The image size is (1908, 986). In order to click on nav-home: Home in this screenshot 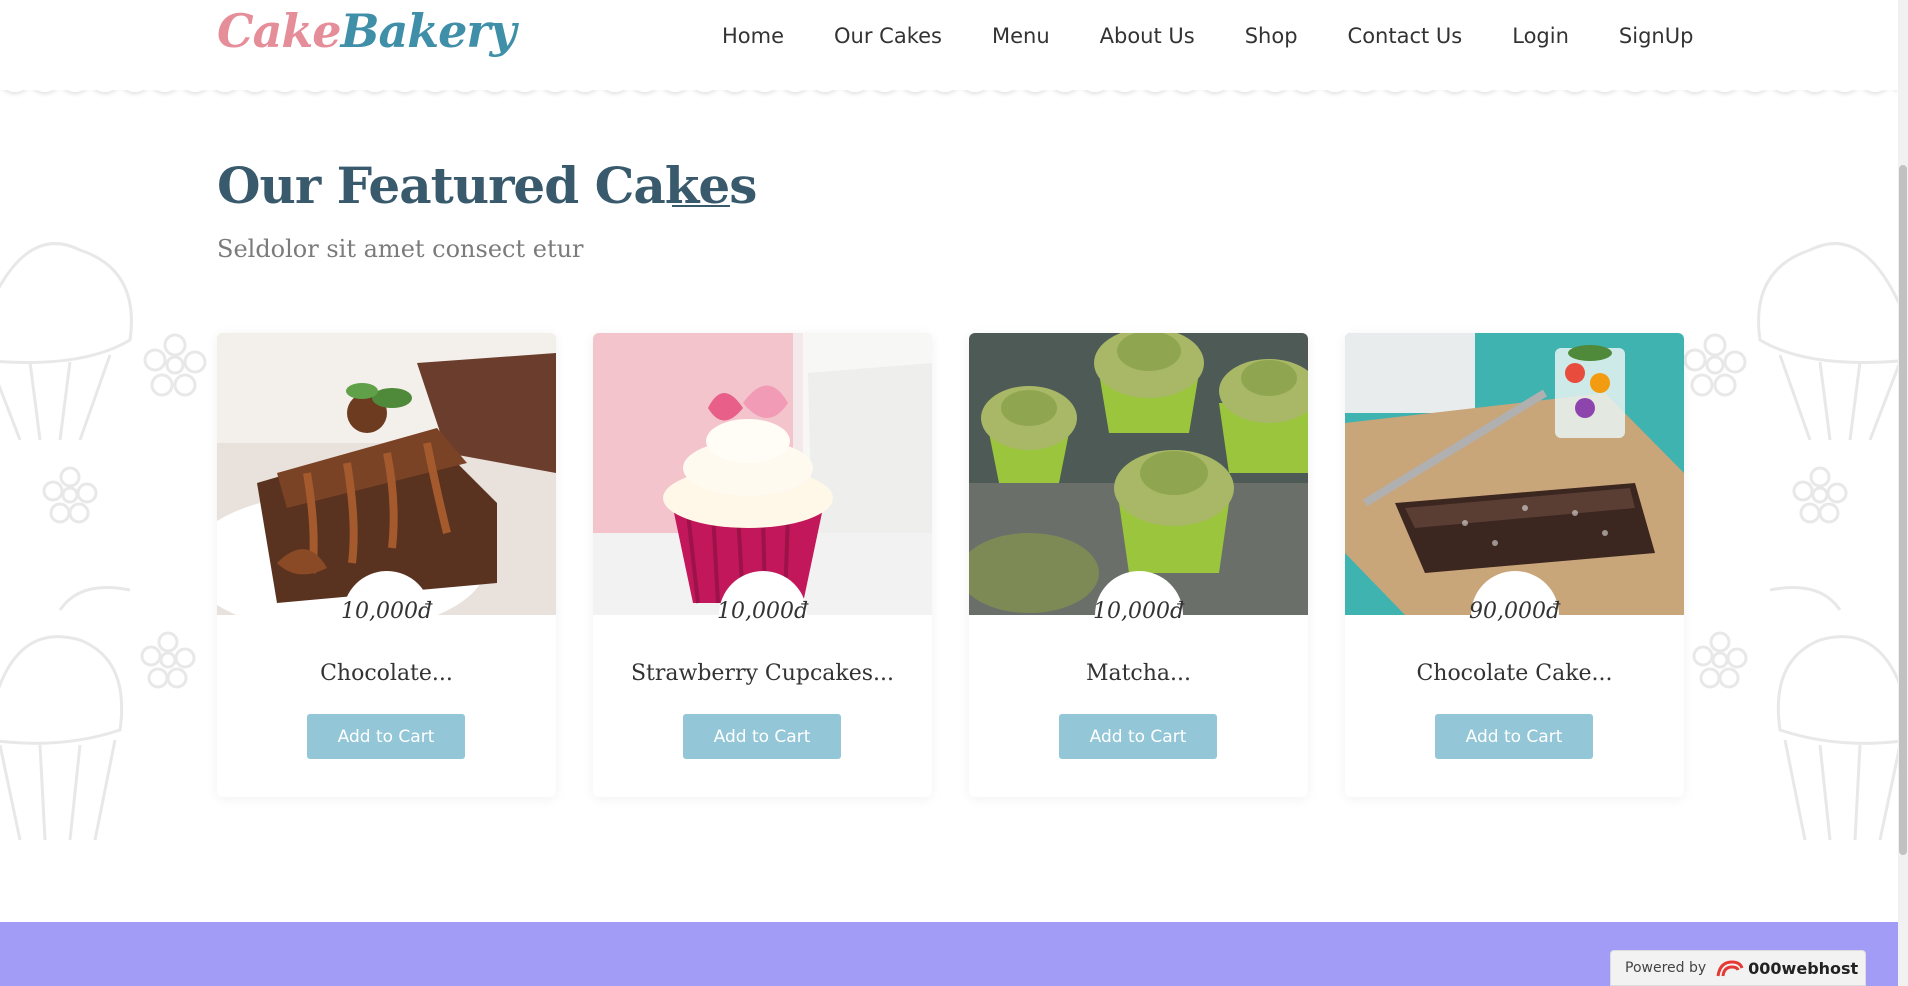, I will do `click(753, 36)`.